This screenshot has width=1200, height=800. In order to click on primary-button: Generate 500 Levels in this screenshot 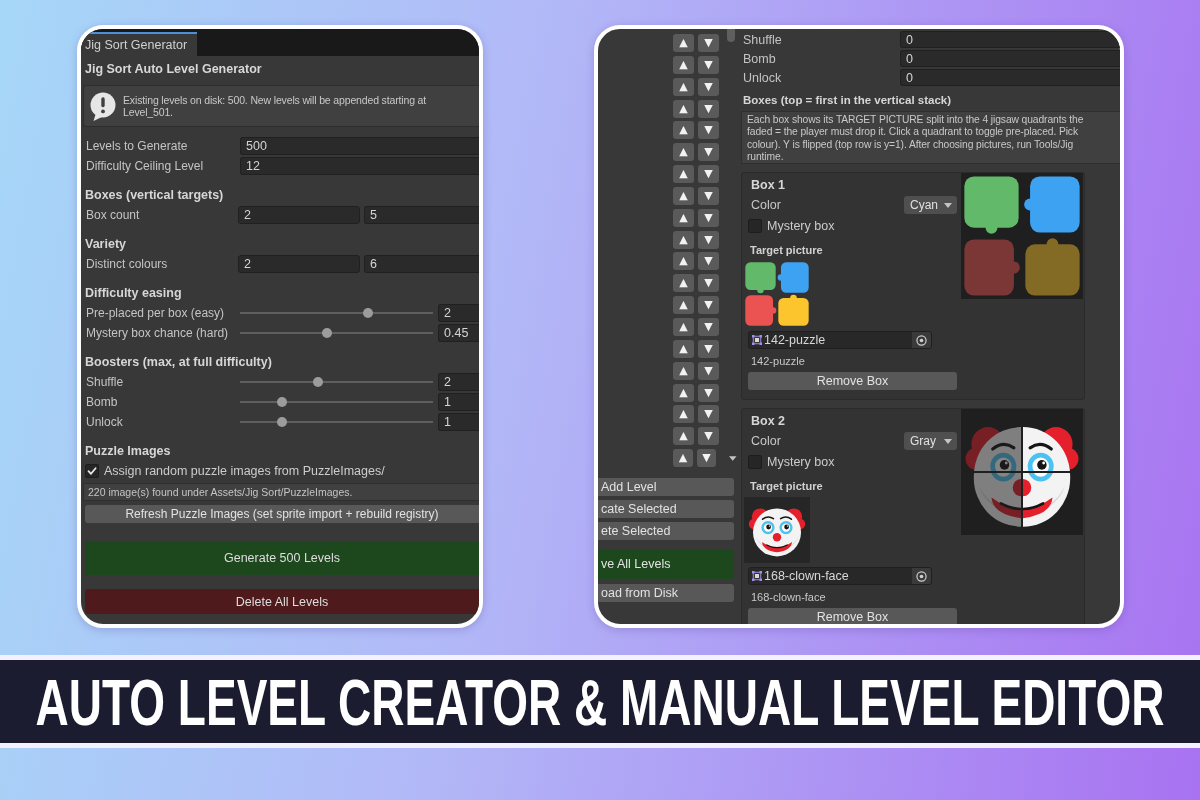, I will do `click(282, 558)`.